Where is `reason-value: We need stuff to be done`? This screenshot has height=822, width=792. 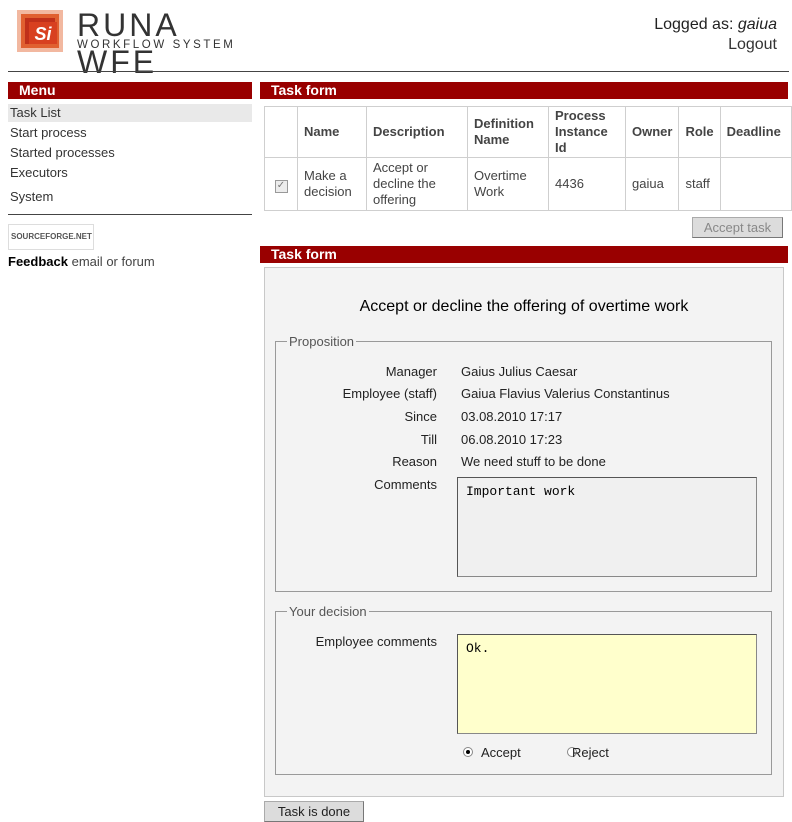 reason-value: We need stuff to be done is located at coordinates (533, 461).